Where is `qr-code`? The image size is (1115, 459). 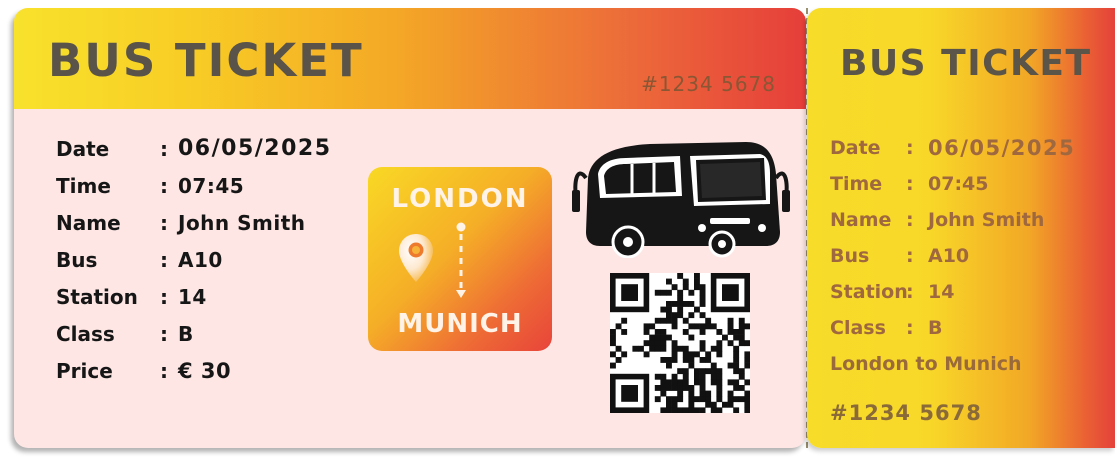 qr-code is located at coordinates (680, 343).